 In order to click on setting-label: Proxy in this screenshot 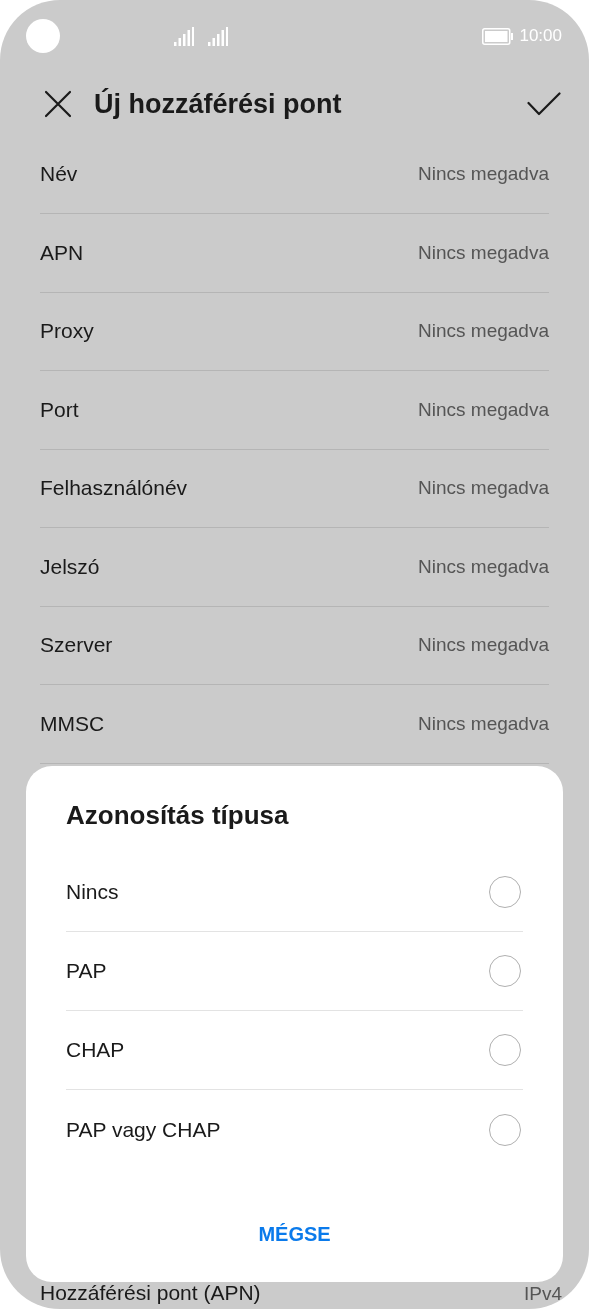, I will do `click(67, 331)`.